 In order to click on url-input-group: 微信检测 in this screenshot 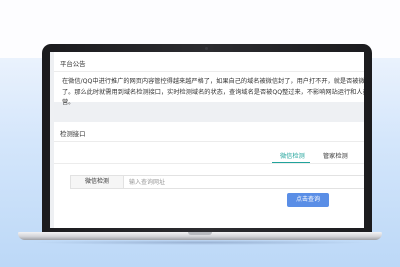, I will do `click(217, 182)`.